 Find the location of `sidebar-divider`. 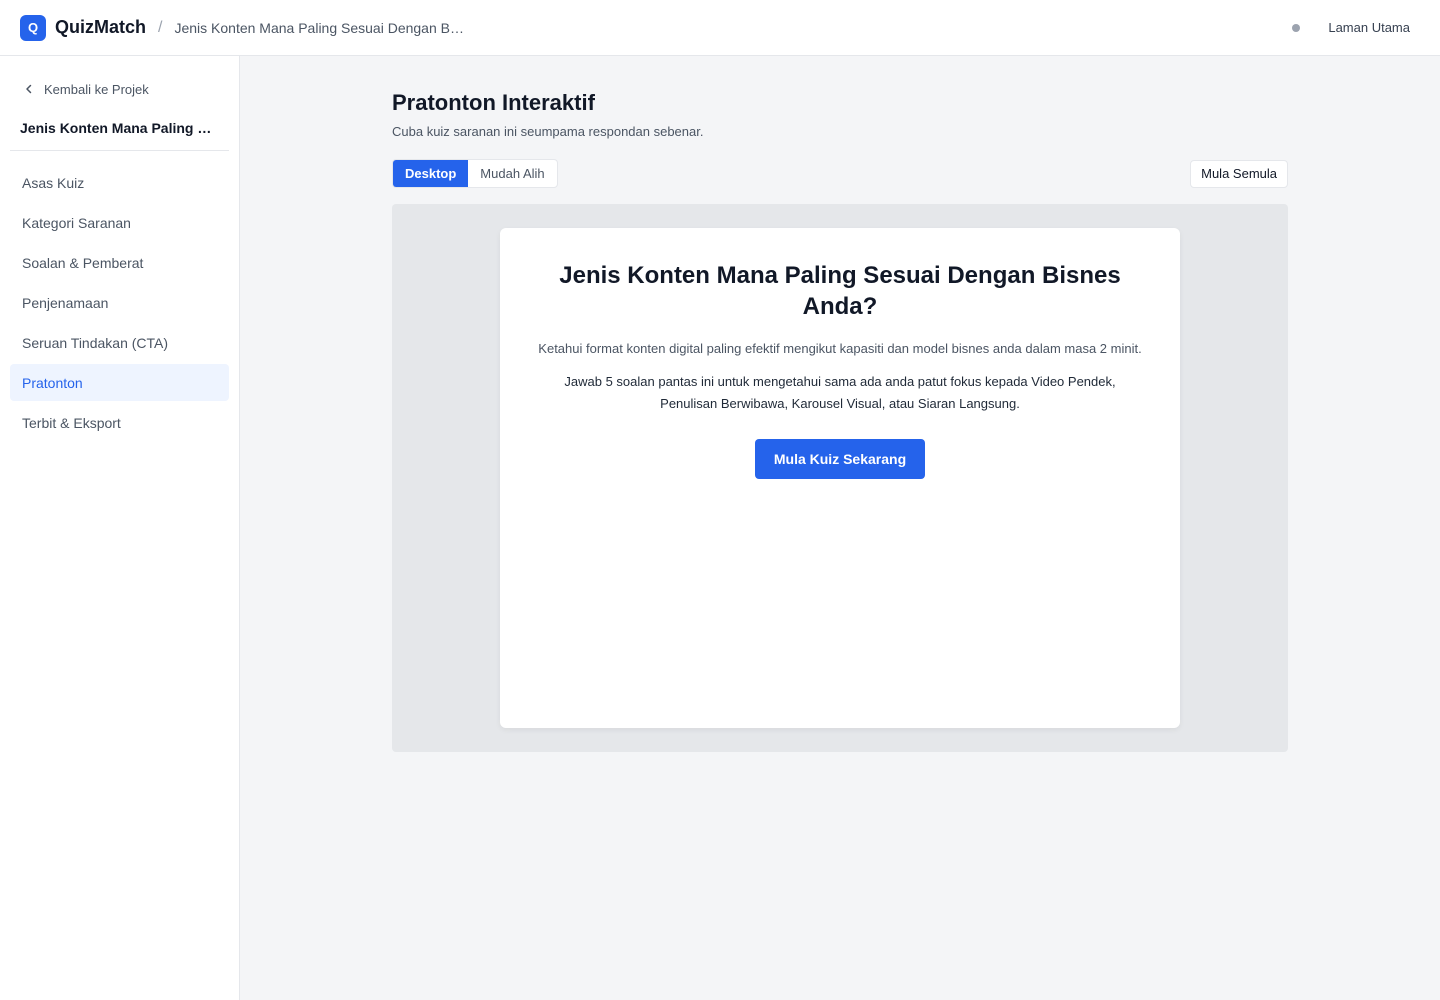

sidebar-divider is located at coordinates (119, 150).